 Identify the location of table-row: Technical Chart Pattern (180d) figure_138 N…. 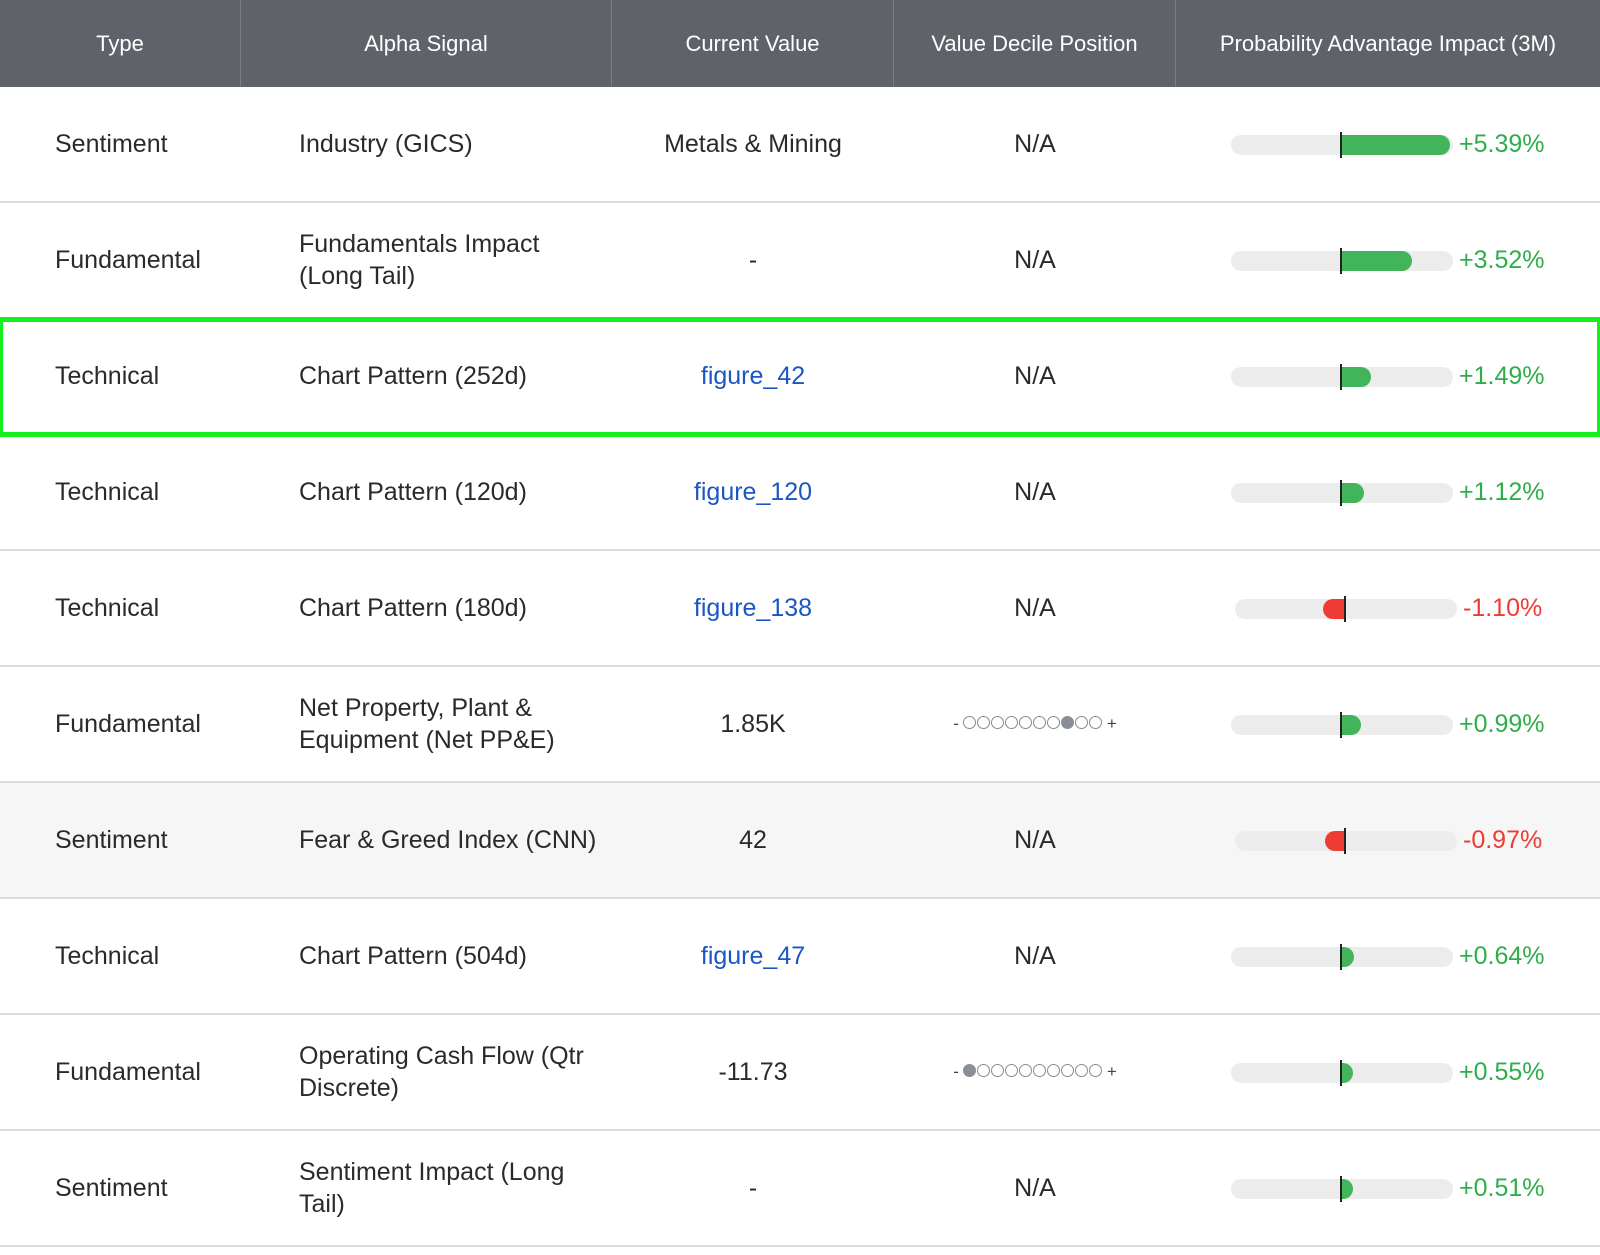
(800, 609).